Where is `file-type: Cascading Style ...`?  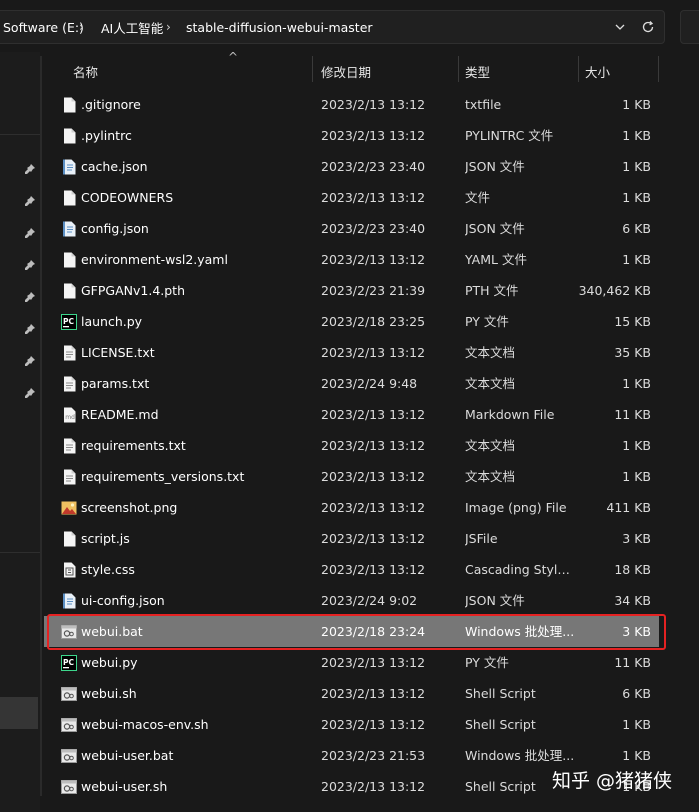
file-type: Cascading Style ... is located at coordinates (520, 569).